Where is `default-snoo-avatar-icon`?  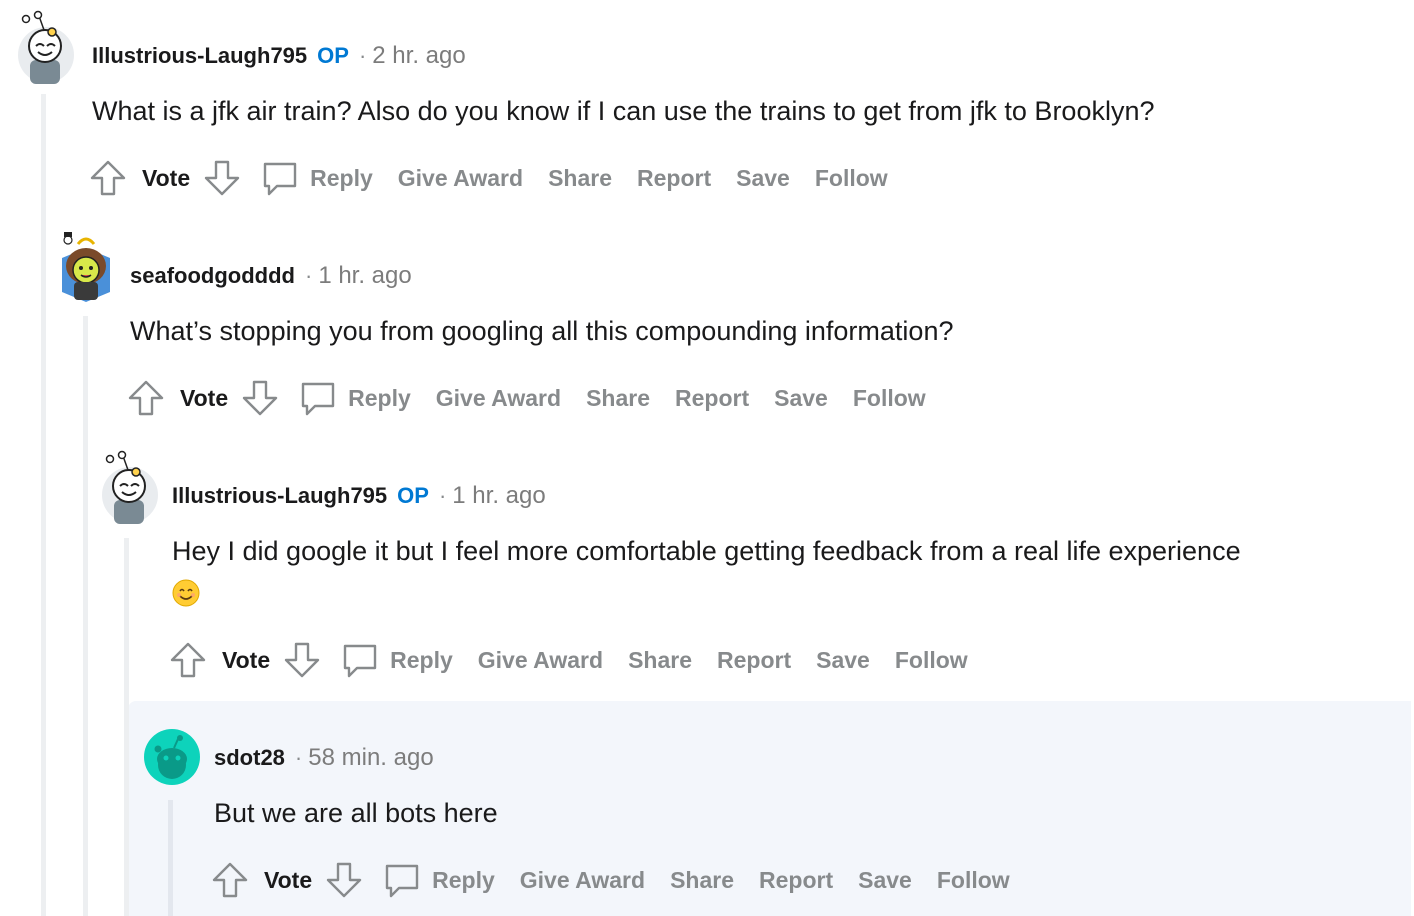 default-snoo-avatar-icon is located at coordinates (172, 757).